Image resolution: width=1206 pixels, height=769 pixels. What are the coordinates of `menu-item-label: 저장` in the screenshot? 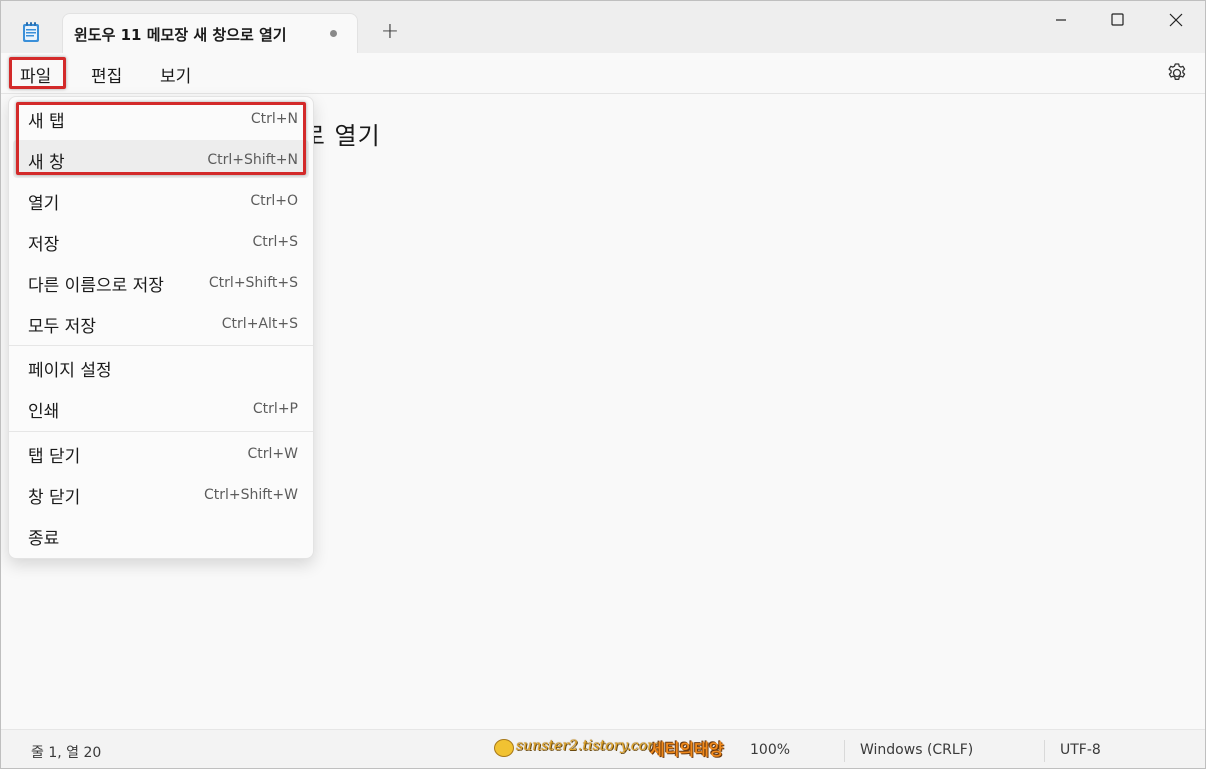 It's located at (44, 245).